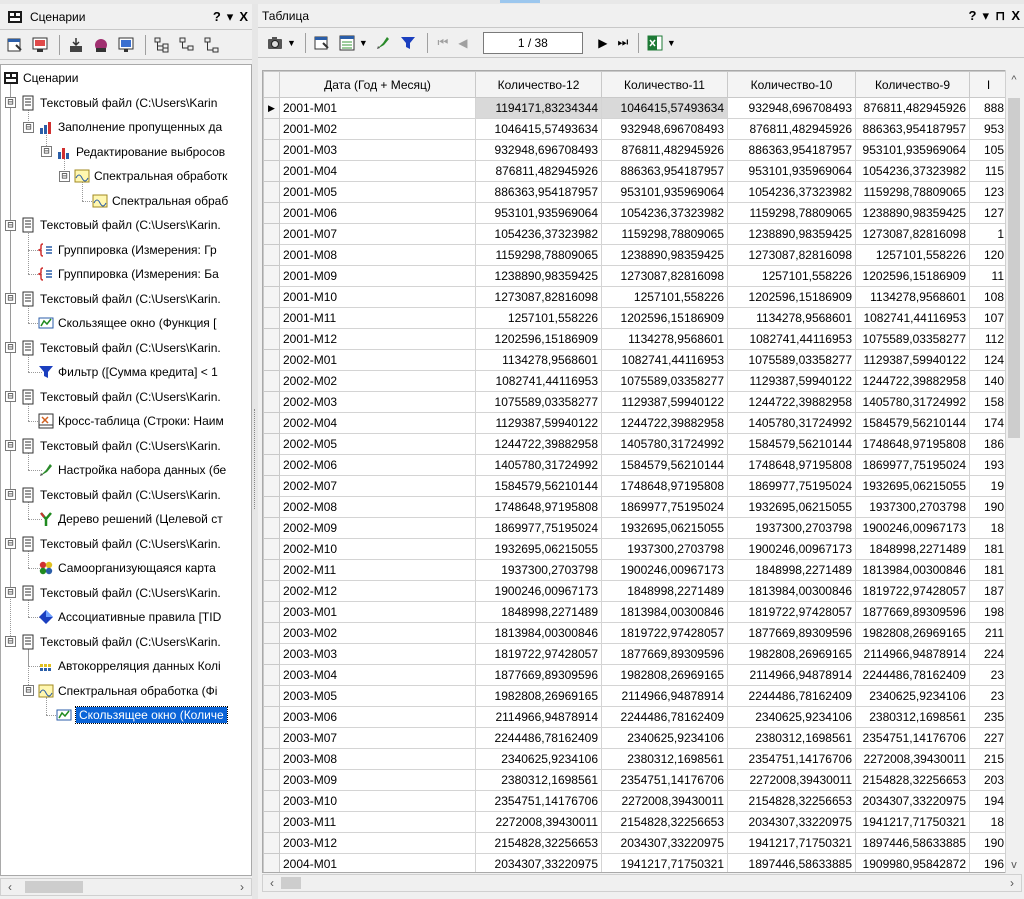 The width and height of the screenshot is (1024, 899). Describe the element at coordinates (791, 84) in the screenshot. I see `column-header: Количество-10` at that location.